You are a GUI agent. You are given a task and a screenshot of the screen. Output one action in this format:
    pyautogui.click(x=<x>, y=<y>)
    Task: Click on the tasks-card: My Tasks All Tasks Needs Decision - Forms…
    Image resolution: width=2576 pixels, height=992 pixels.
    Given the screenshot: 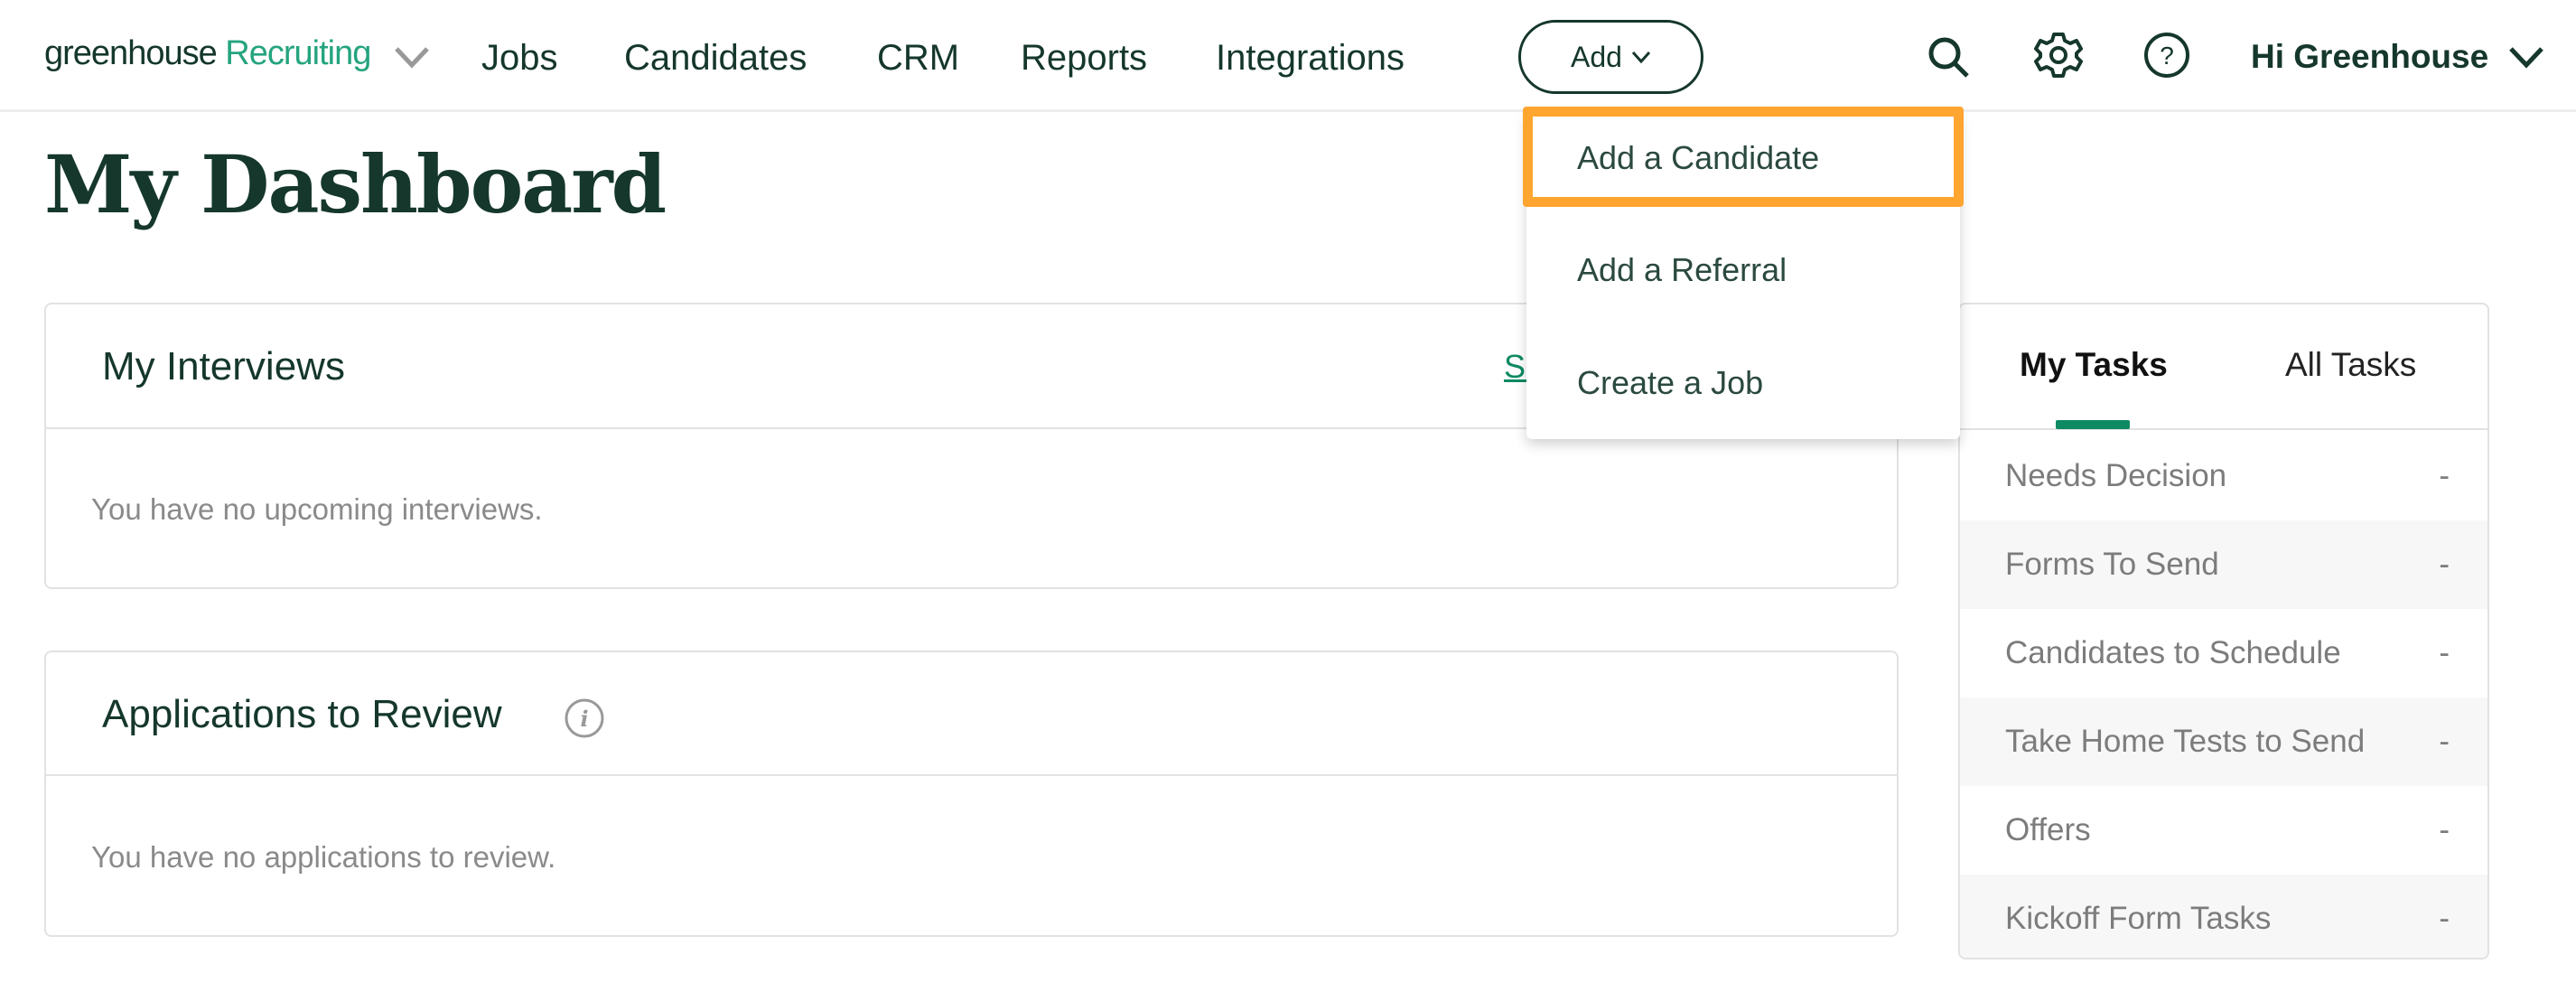 What is the action you would take?
    pyautogui.click(x=2223, y=631)
    